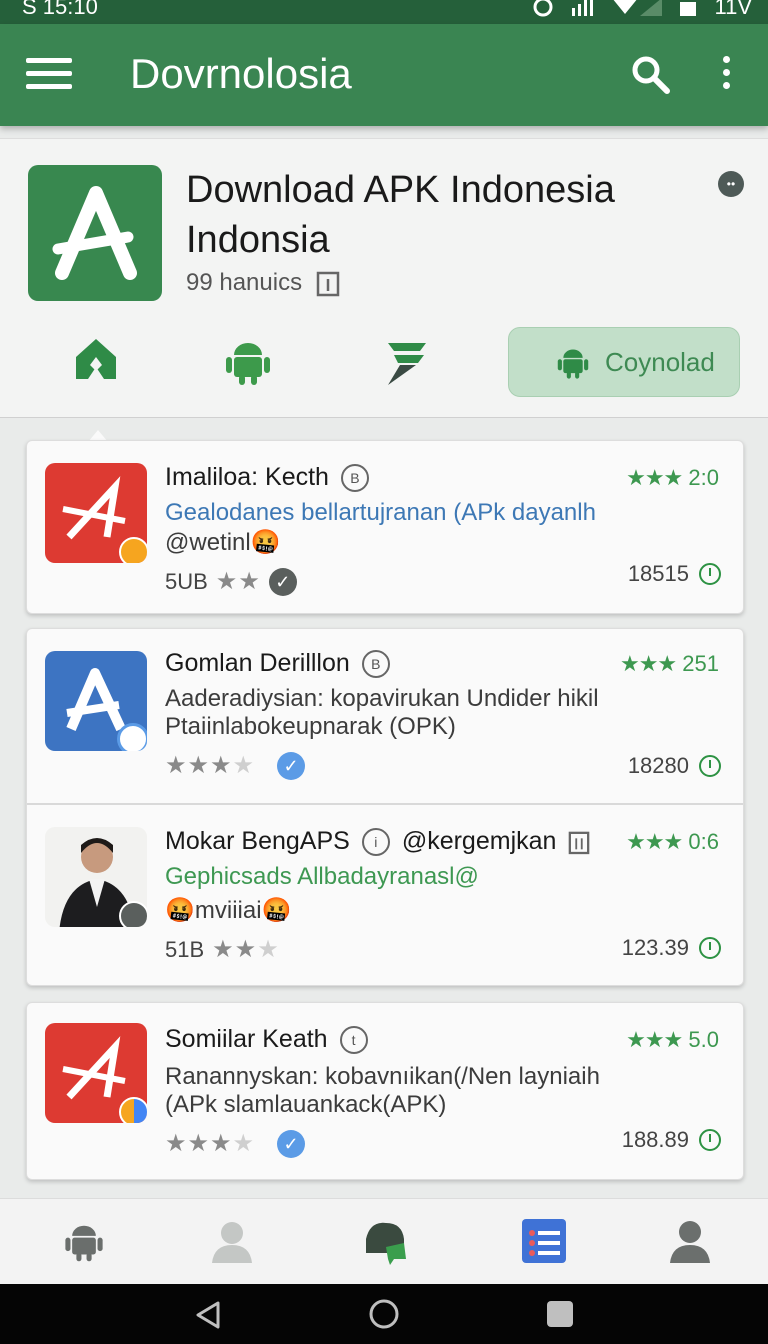 Image resolution: width=768 pixels, height=1344 pixels. What do you see at coordinates (655, 947) in the screenshot?
I see `download-count: 123.39` at bounding box center [655, 947].